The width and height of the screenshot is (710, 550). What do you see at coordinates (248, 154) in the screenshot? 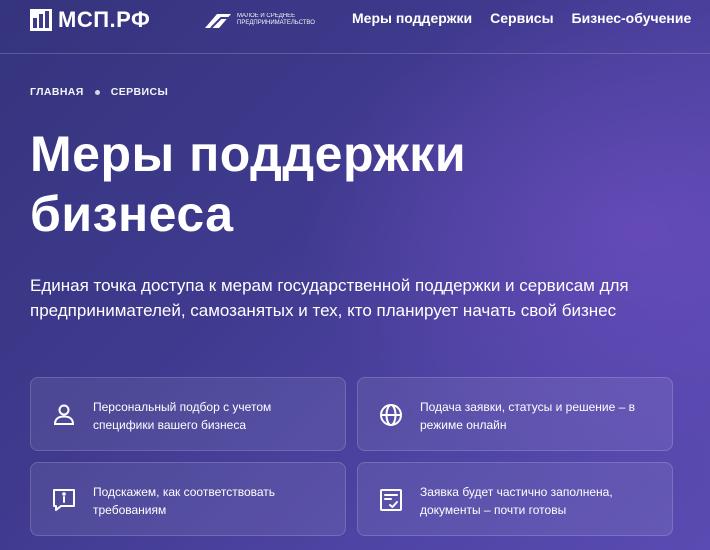
I see `page-title-line-1: Меры поддержки` at bounding box center [248, 154].